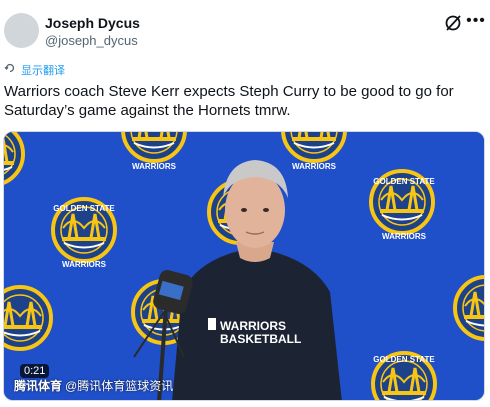 This screenshot has width=490, height=407. I want to click on watermark-brand: 腾讯体育, so click(38, 386).